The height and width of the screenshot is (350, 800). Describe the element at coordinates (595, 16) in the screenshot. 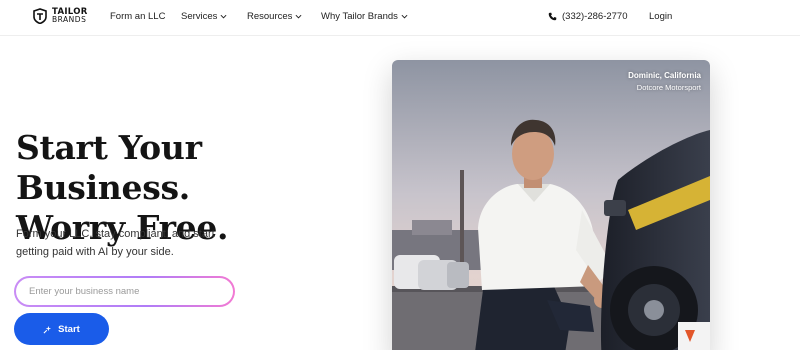

I see `phone-number: (332)-286-2770` at that location.